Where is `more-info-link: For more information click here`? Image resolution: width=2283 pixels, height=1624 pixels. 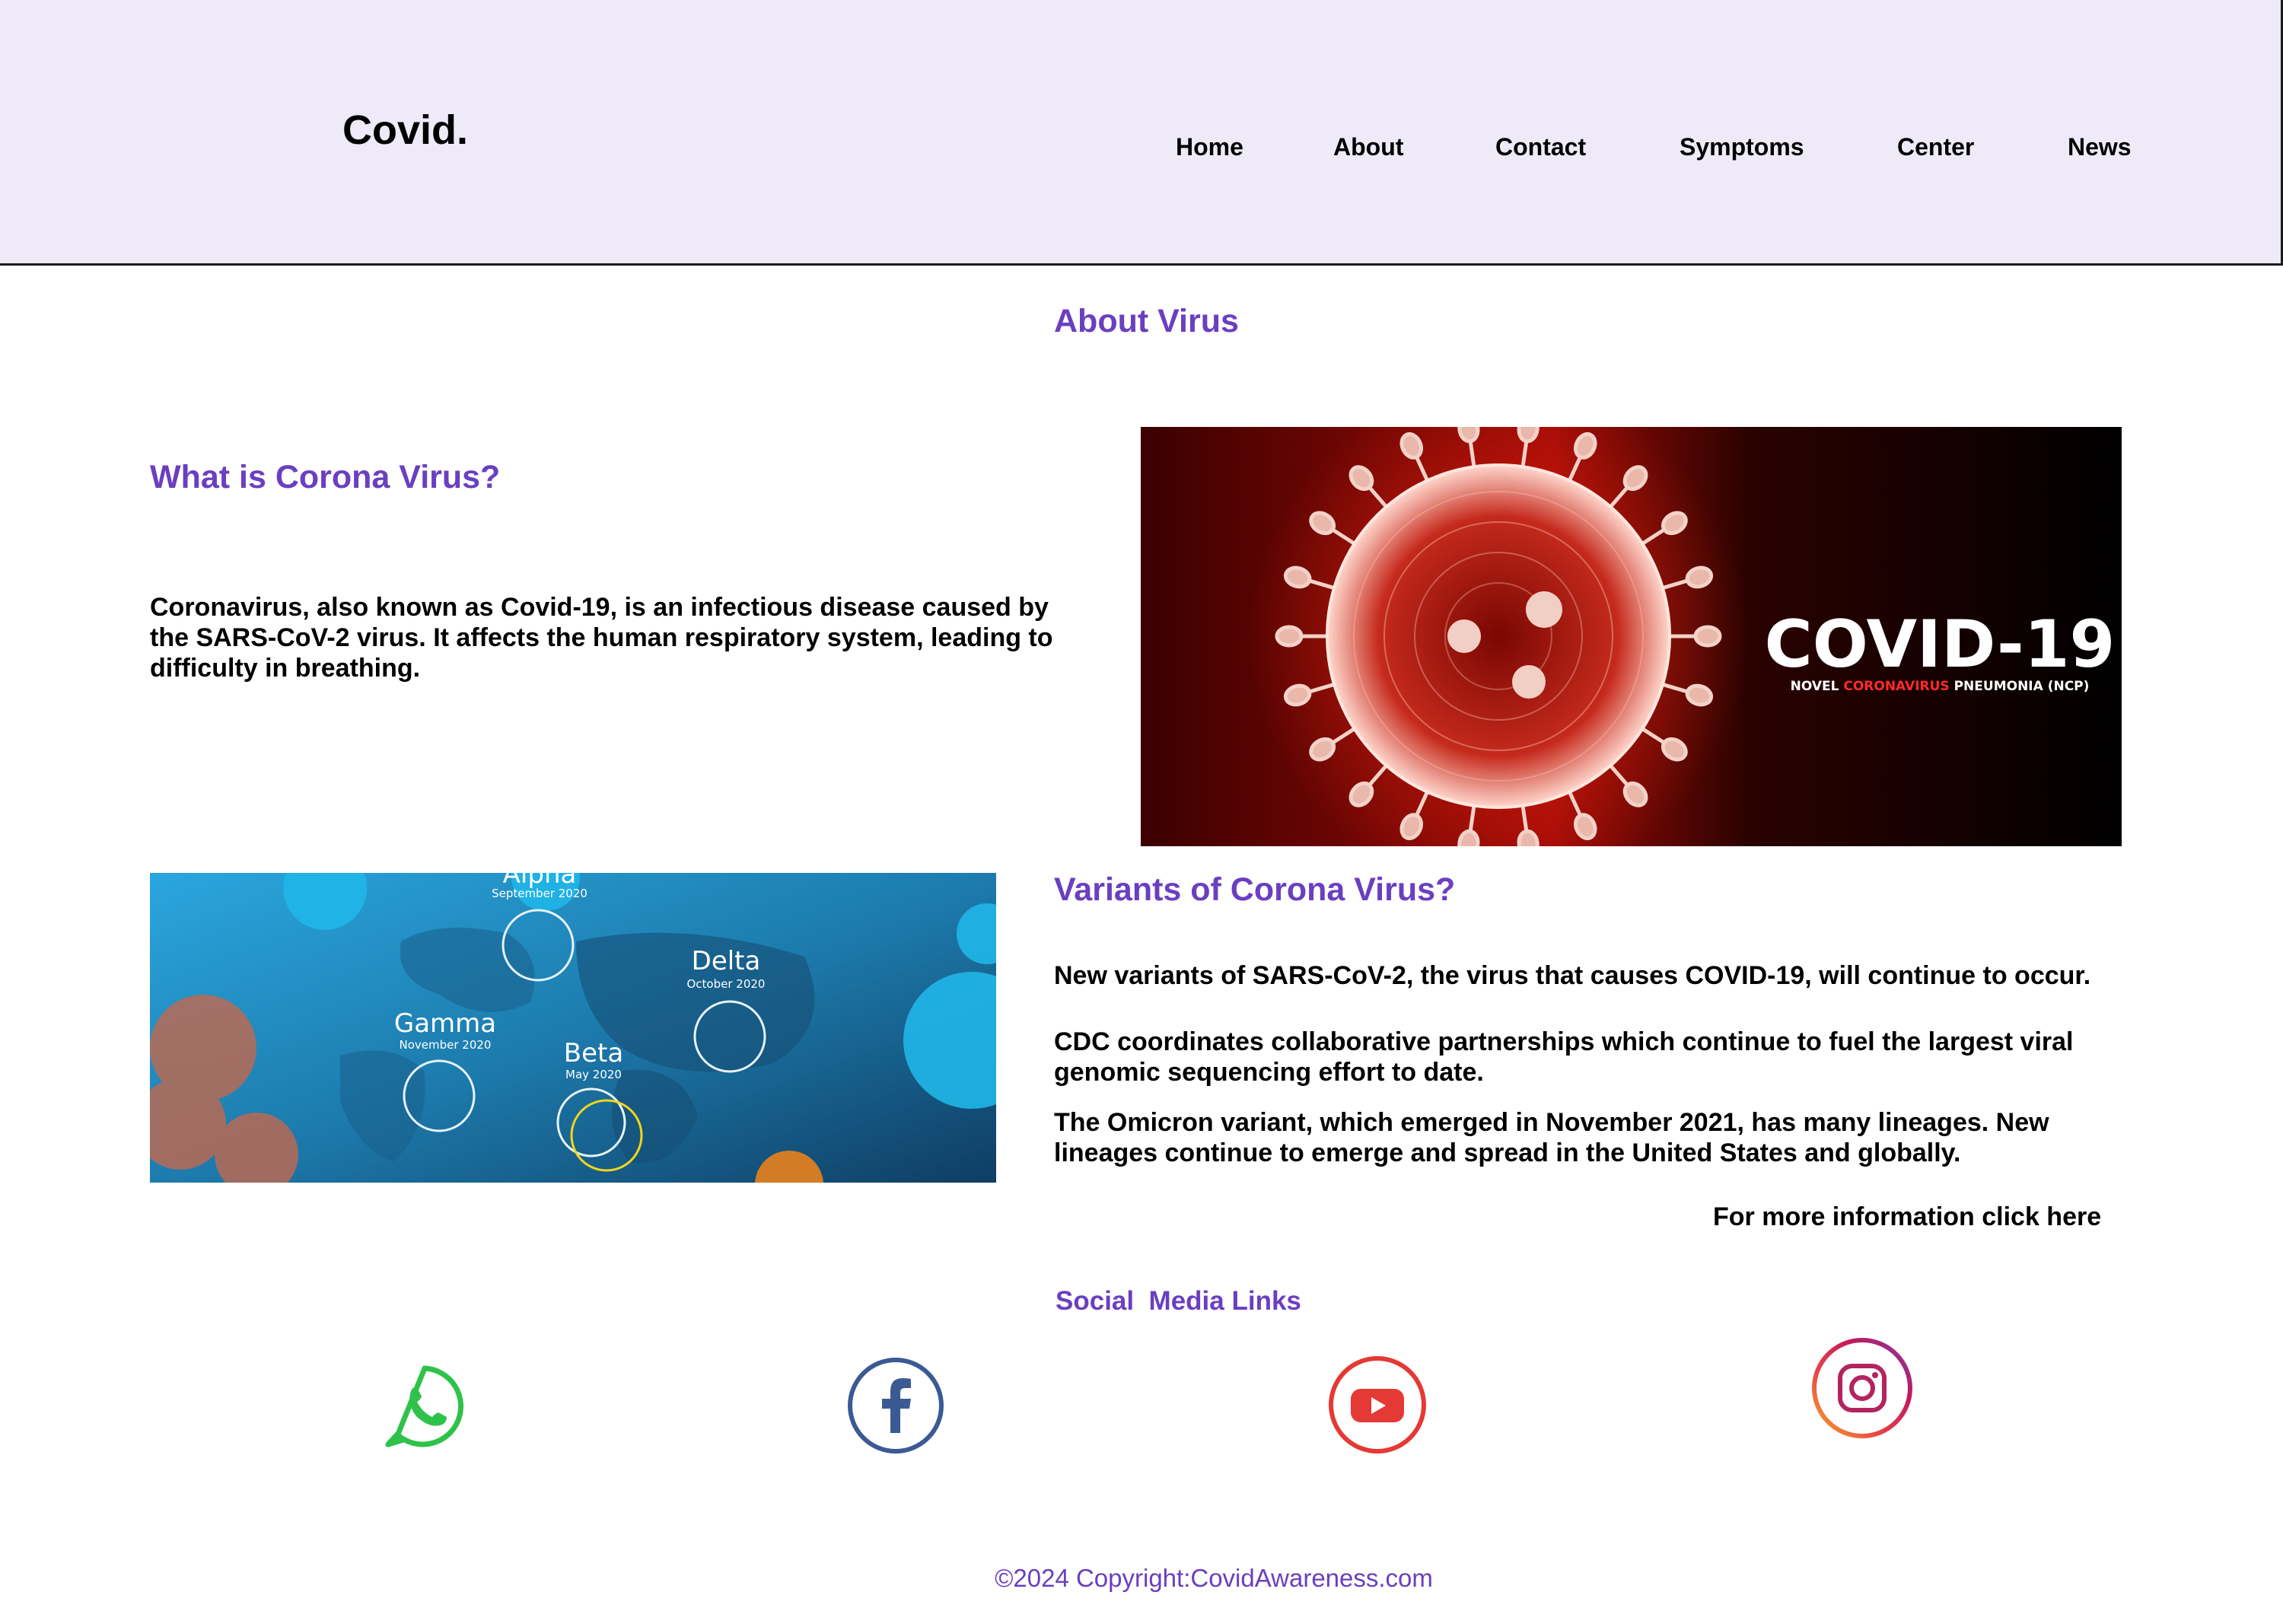 more-info-link: For more information click here is located at coordinates (1907, 1217).